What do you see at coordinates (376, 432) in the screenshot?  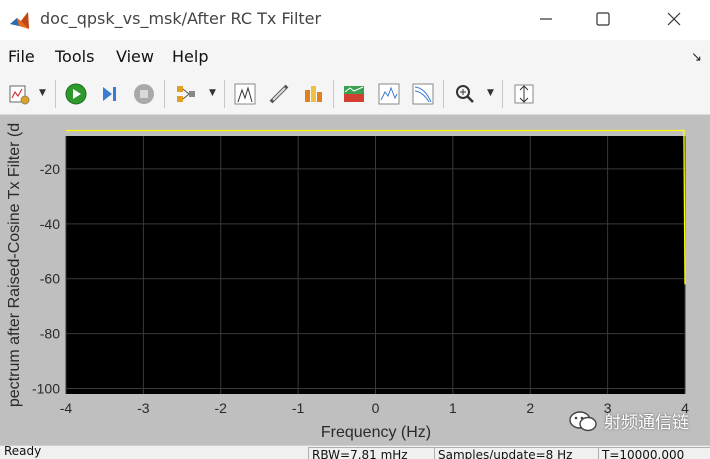 I see `x-axis-label: Frequency (Hz)` at bounding box center [376, 432].